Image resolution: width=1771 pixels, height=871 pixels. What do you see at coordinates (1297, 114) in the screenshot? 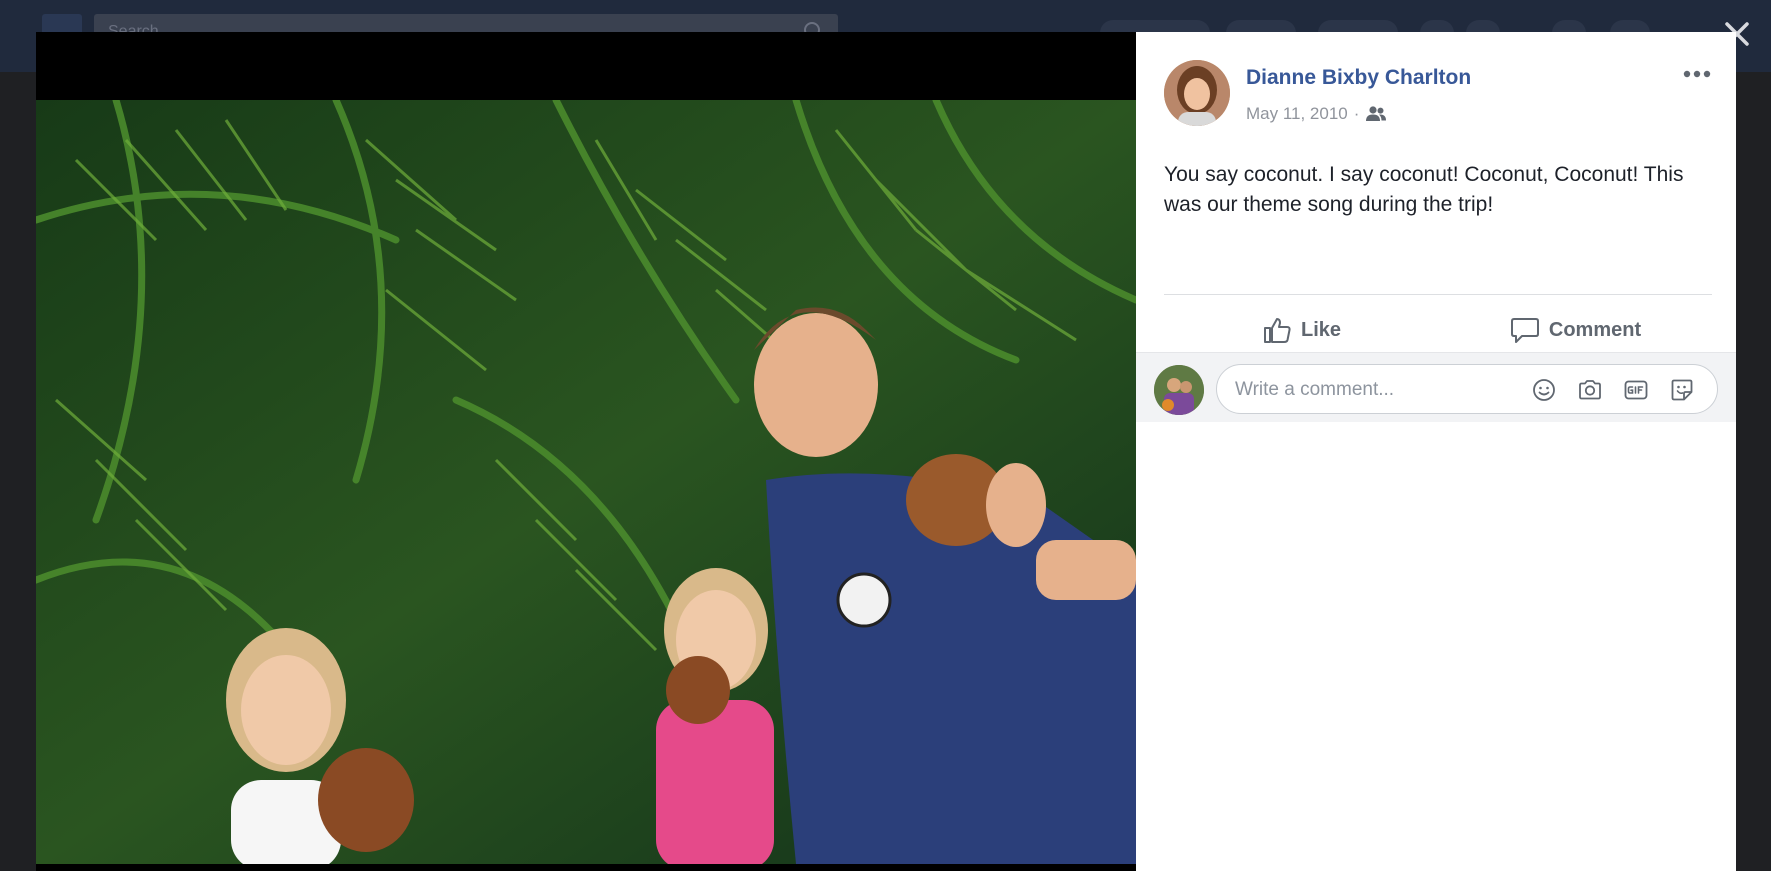
I see `post-date-link: May 11, 2010` at bounding box center [1297, 114].